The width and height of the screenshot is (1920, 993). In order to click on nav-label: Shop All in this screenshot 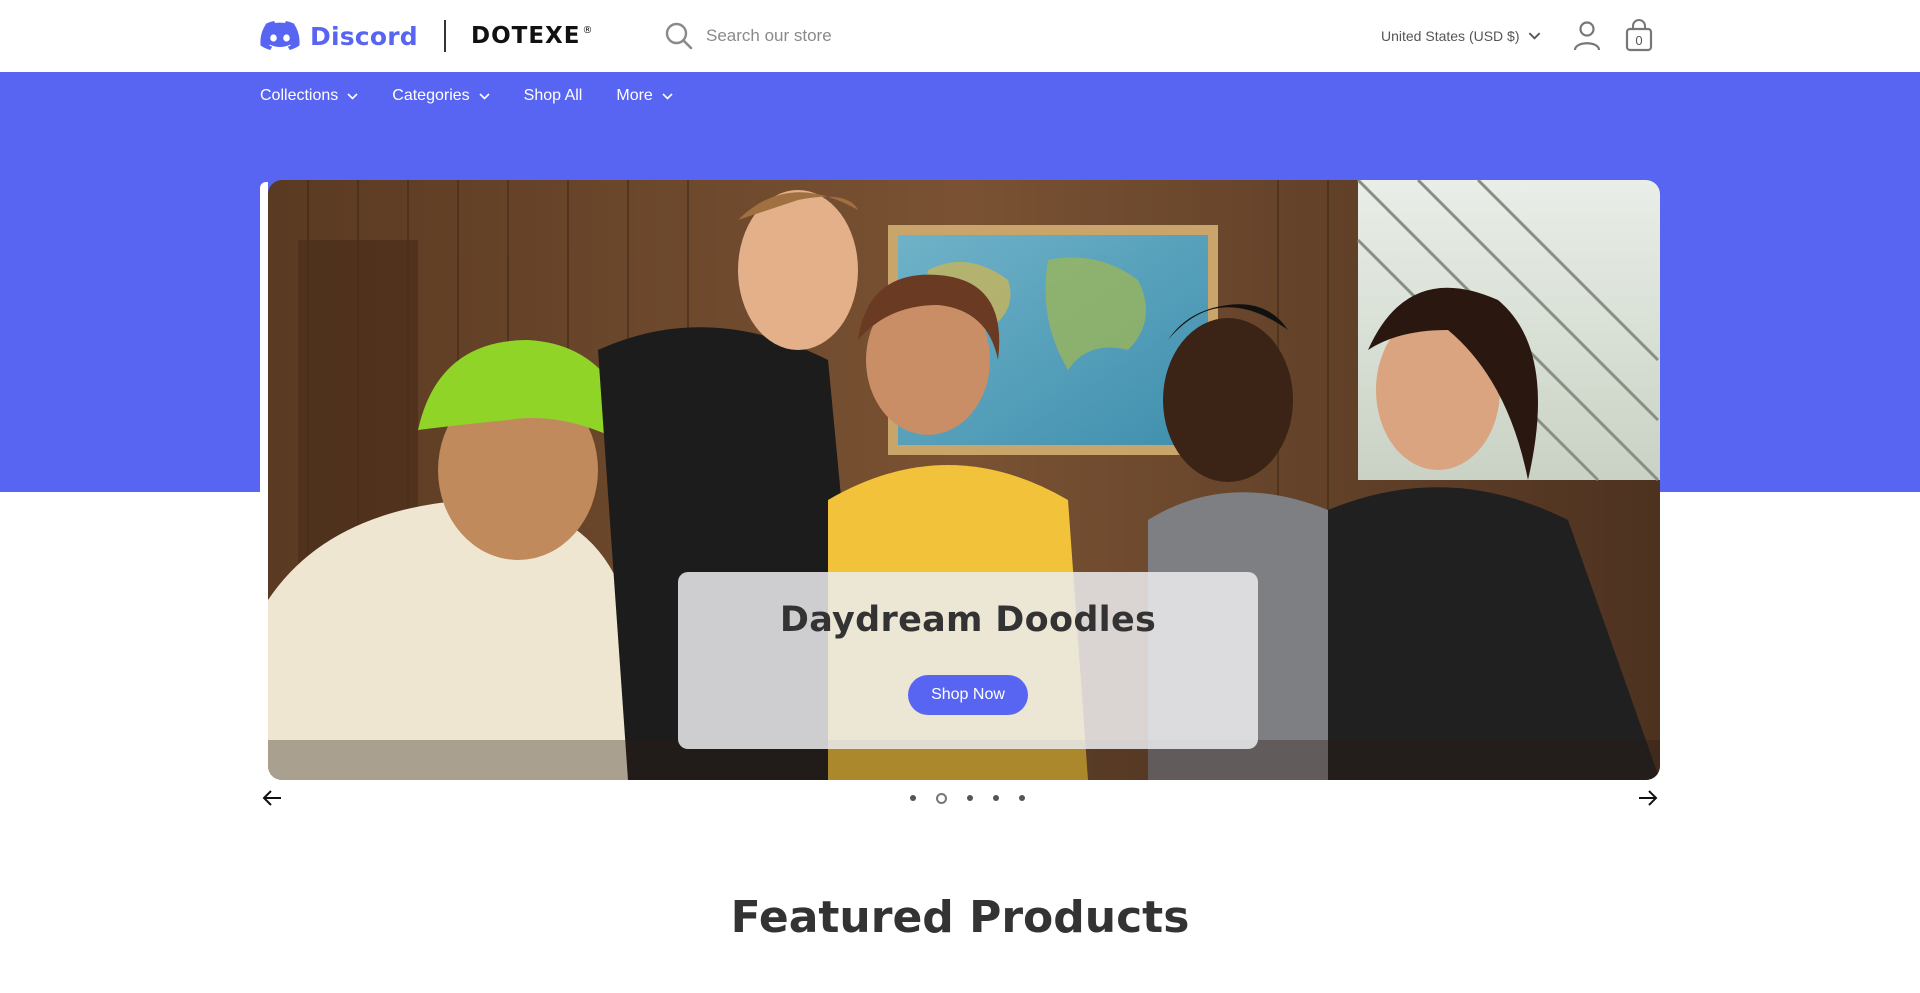, I will do `click(553, 95)`.